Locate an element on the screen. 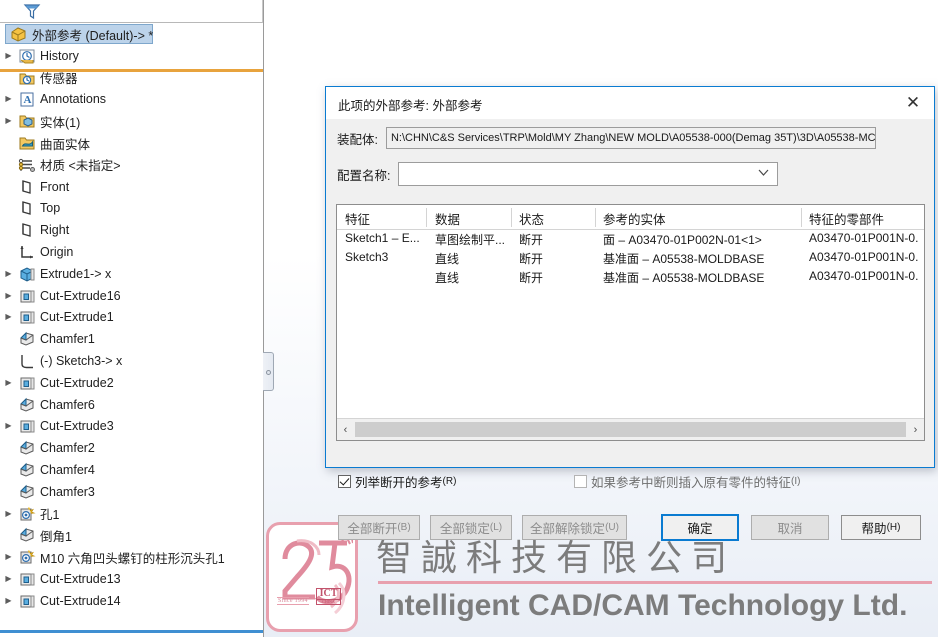 This screenshot has height=637, width=938. tree-toolbar is located at coordinates (131, 11).